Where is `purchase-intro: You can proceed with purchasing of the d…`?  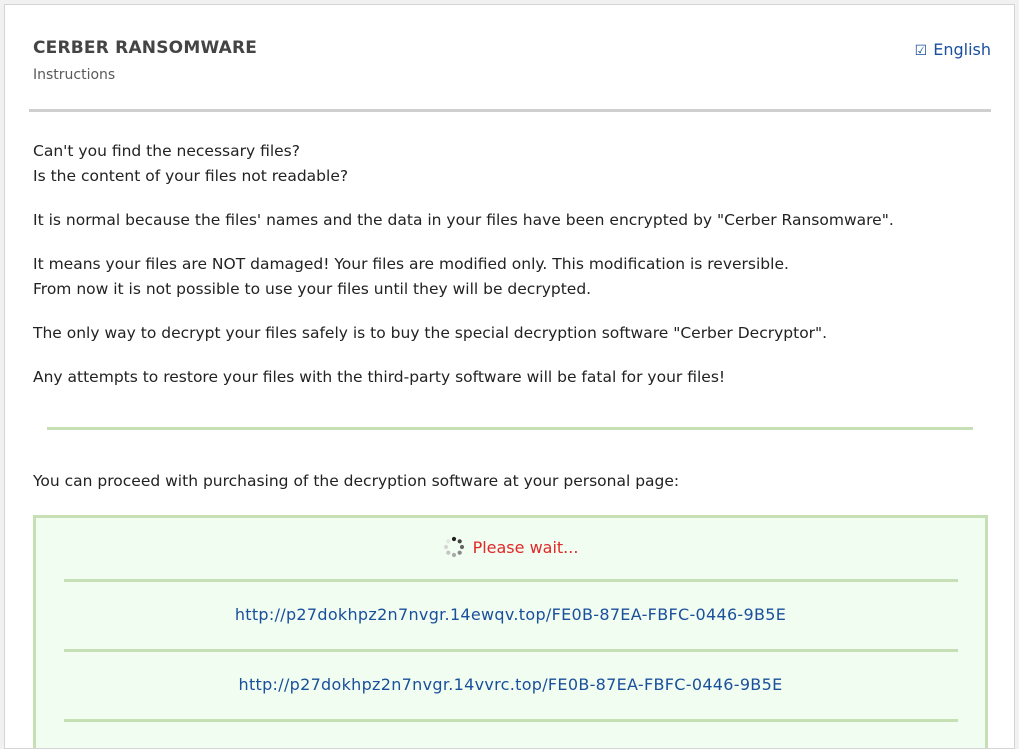
purchase-intro: You can proceed with purchasing of the d… is located at coordinates (356, 481).